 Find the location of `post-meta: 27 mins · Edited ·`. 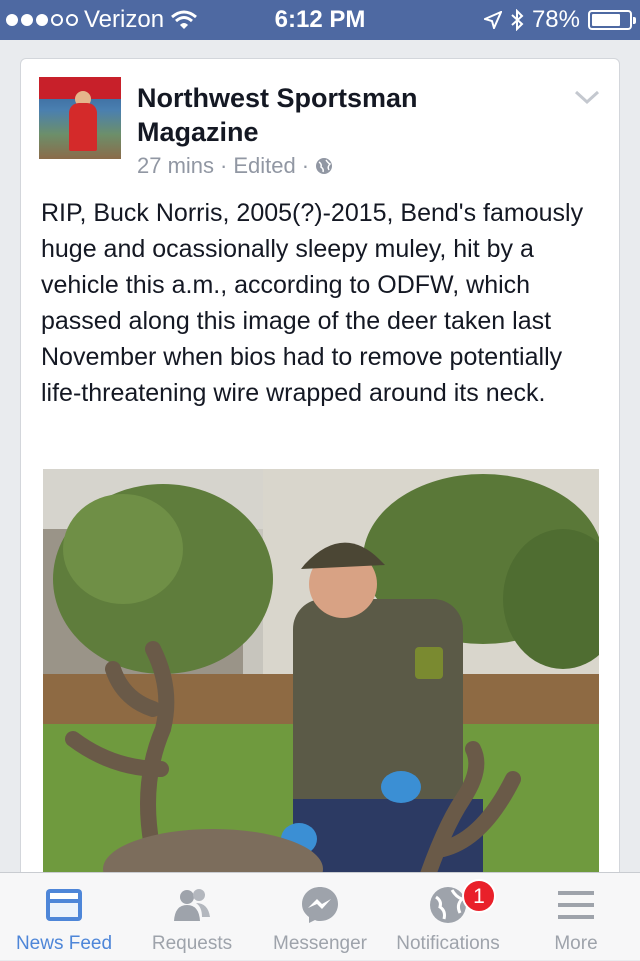

post-meta: 27 mins · Edited · is located at coordinates (235, 166).